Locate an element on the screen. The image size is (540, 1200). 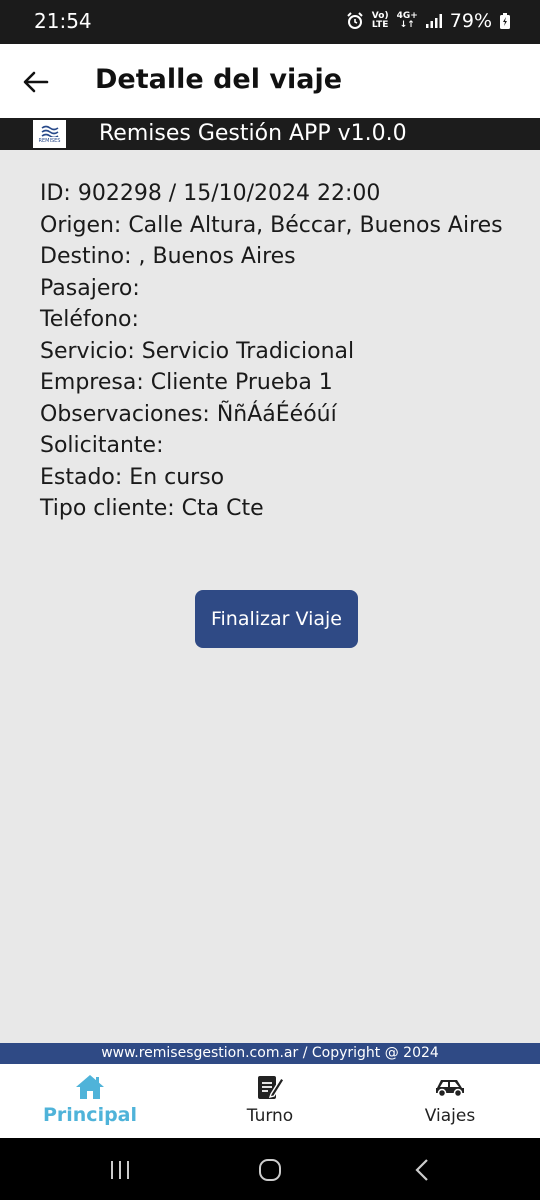
detail-destino: Destino: , Buenos Aires is located at coordinates (168, 256).